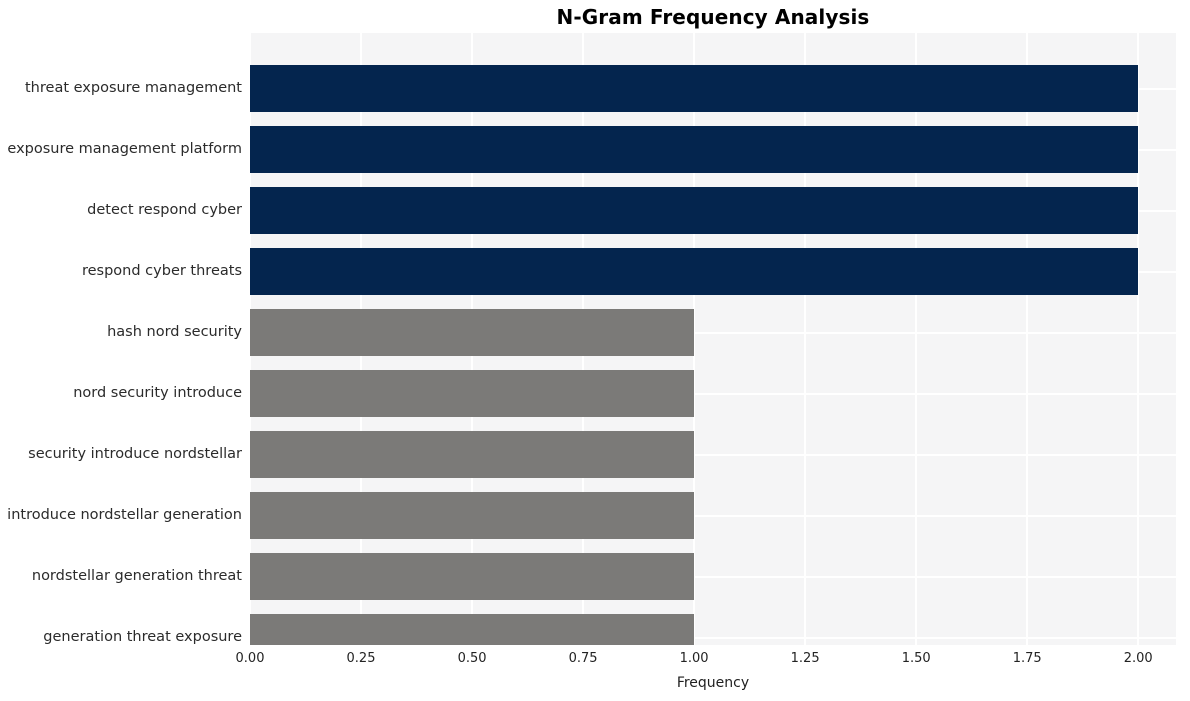 The image size is (1190, 701). What do you see at coordinates (136, 575) in the screenshot?
I see `y-axis-tick-label: nordstellar generation threat` at bounding box center [136, 575].